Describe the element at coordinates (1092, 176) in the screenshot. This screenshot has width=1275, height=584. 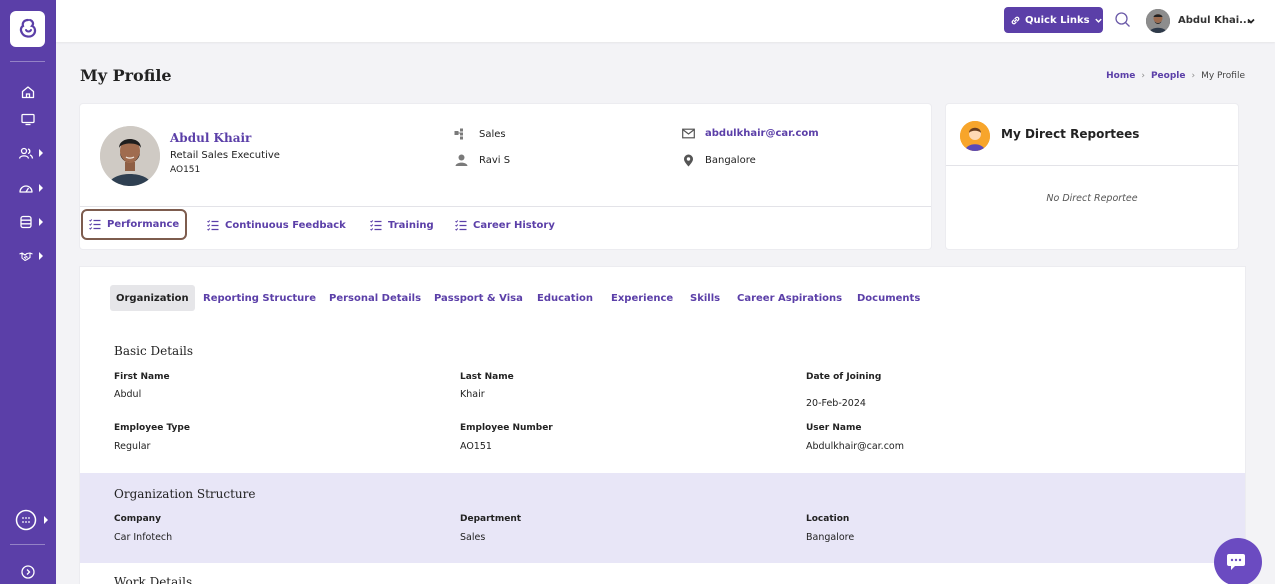
I see `direct-reportees-card: My Direct Reportees No Direct Reportee` at that location.